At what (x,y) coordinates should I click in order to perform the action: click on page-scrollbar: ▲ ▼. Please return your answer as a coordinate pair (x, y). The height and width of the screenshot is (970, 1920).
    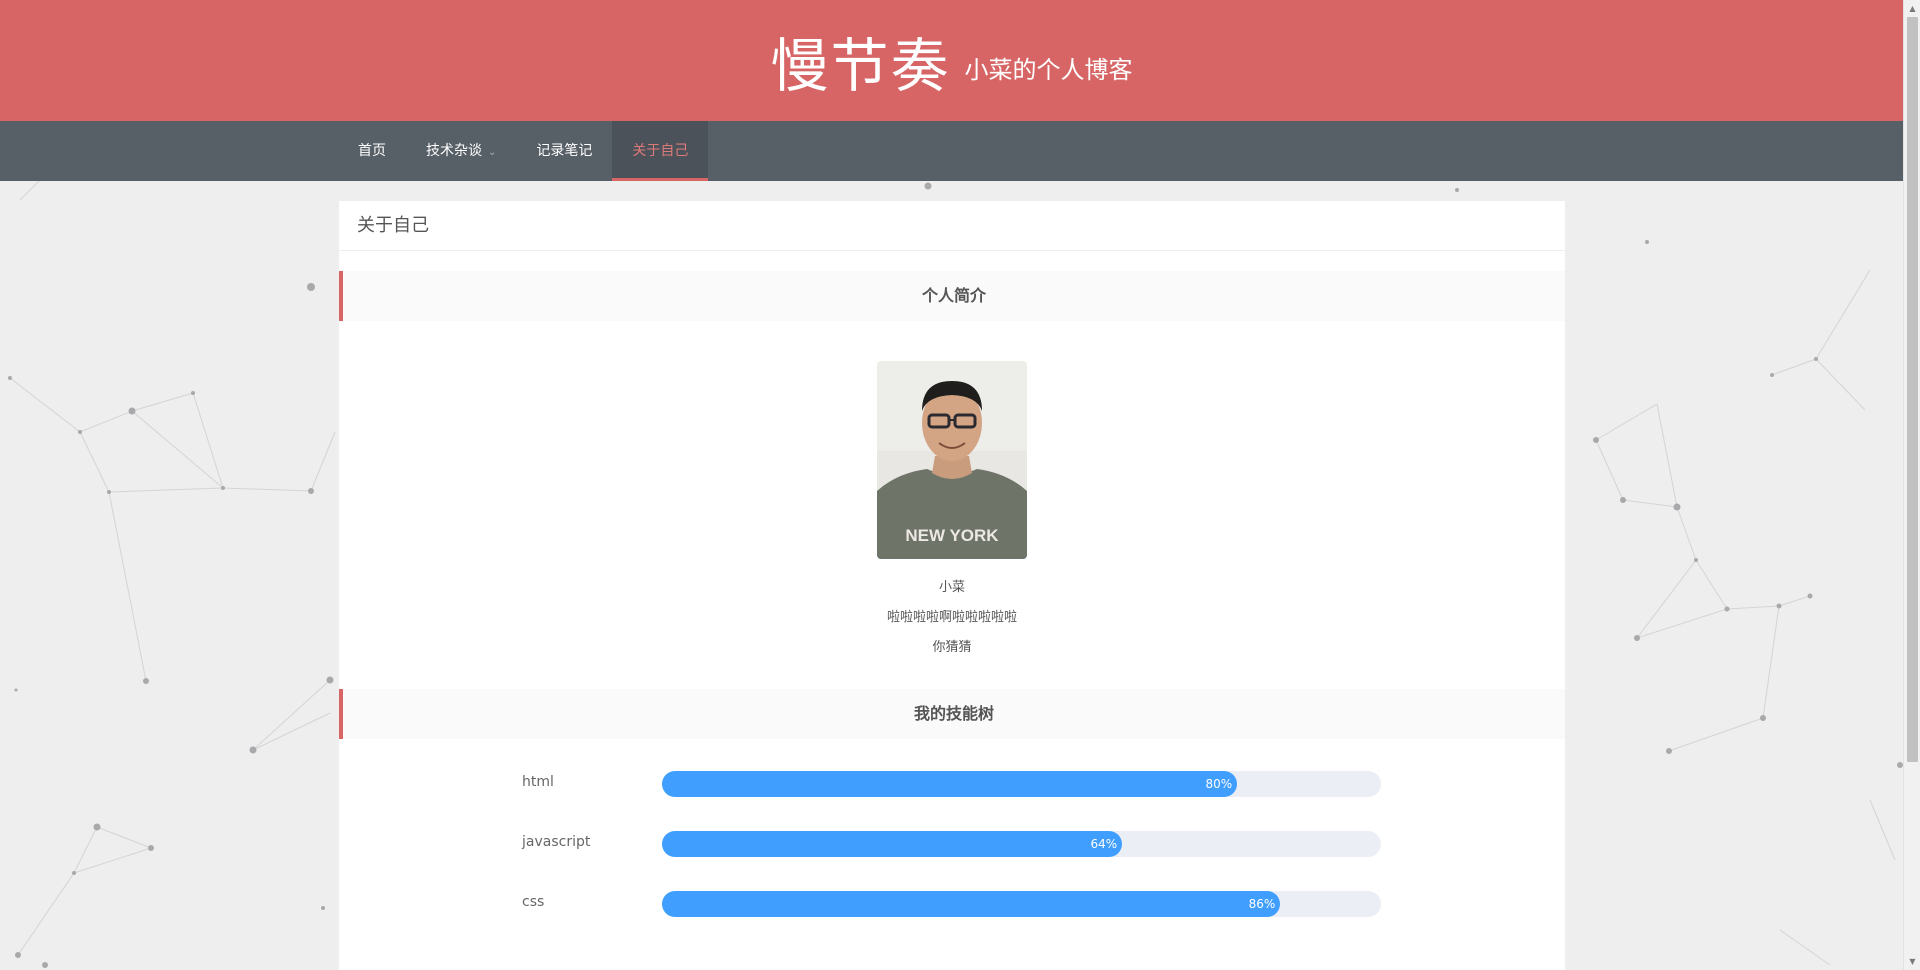
    Looking at the image, I should click on (1911, 485).